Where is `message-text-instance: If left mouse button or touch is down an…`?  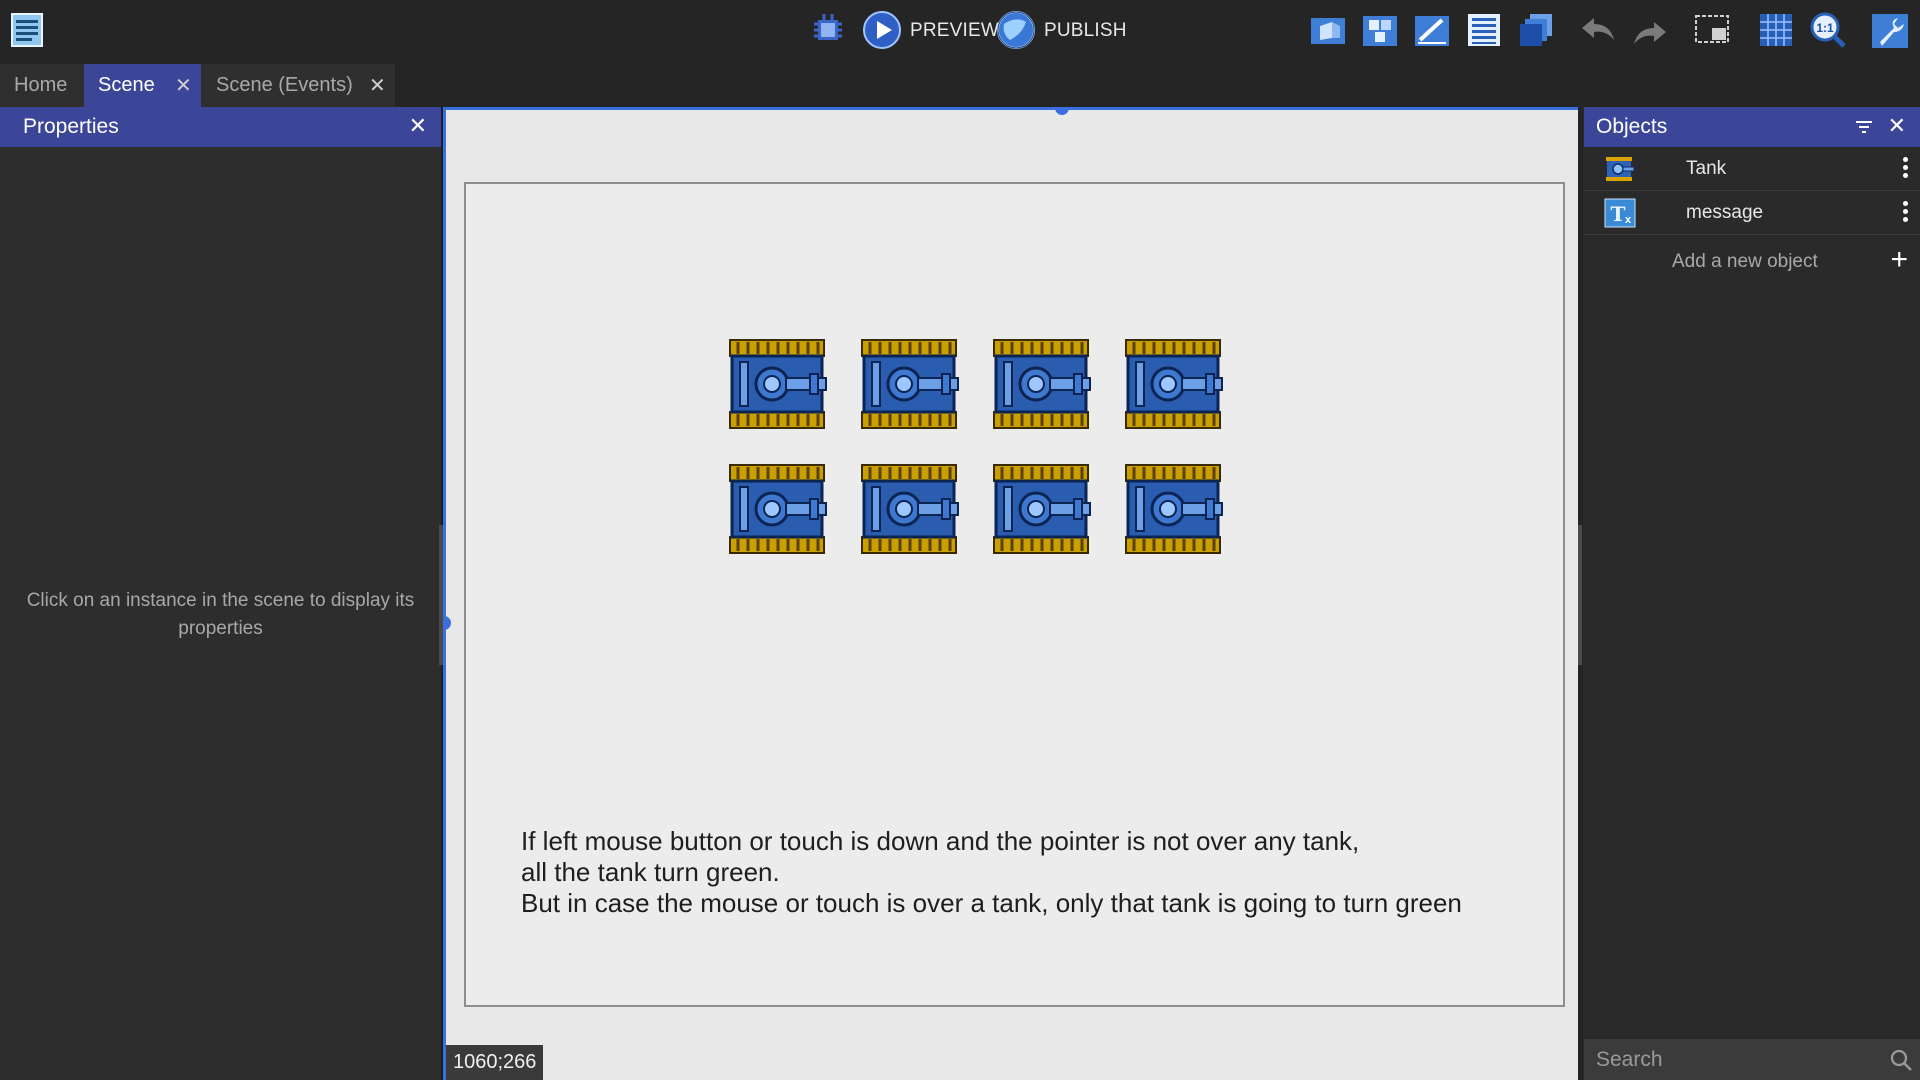 message-text-instance: If left mouse button or touch is down an… is located at coordinates (991, 872).